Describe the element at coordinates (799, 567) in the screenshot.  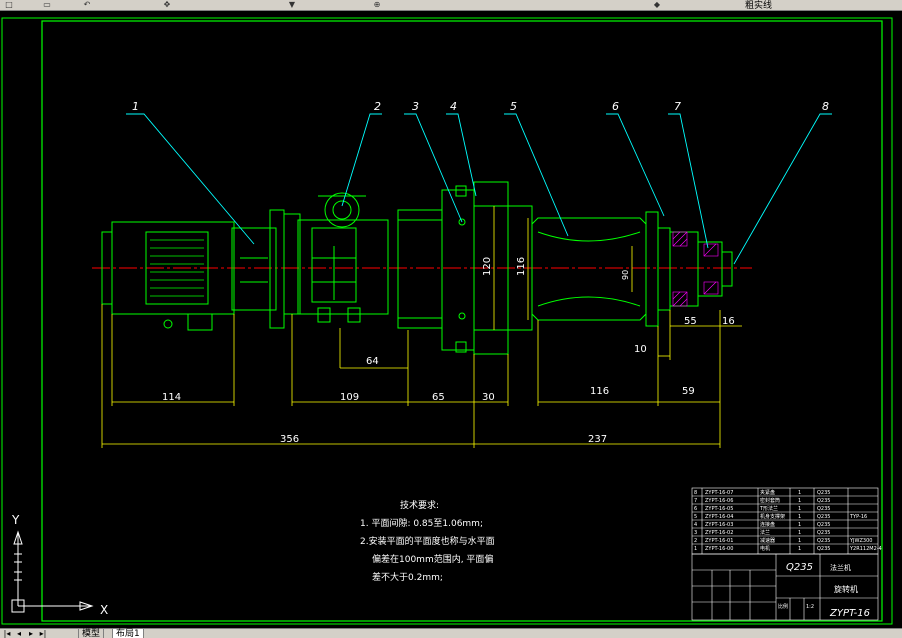
I see `title-material: Q235` at that location.